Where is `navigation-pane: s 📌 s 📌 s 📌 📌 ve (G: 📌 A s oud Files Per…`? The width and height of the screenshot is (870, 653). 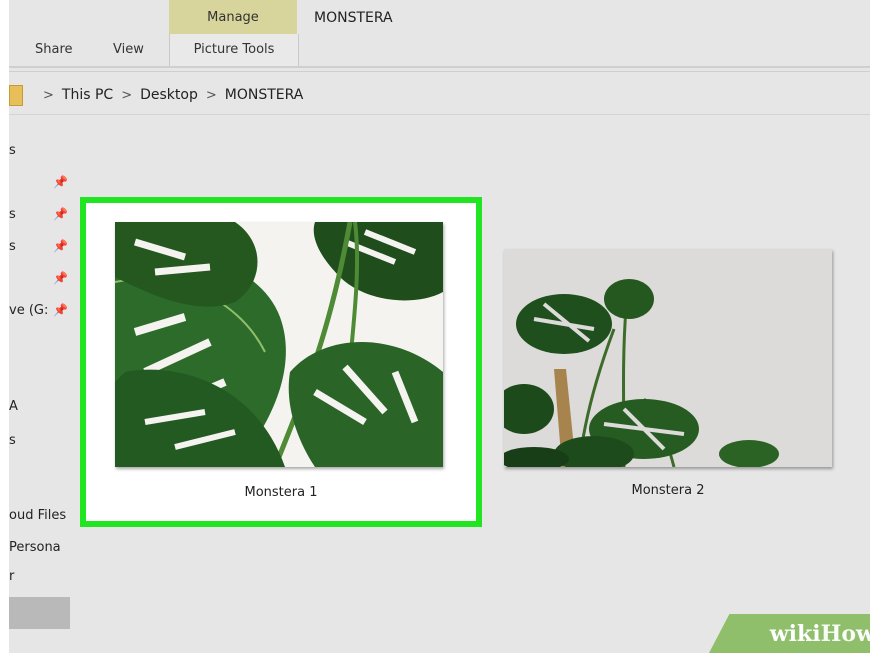
navigation-pane: s 📌 s 📌 s 📌 📌 ve (G: 📌 A s oud Files Per… is located at coordinates (44, 385).